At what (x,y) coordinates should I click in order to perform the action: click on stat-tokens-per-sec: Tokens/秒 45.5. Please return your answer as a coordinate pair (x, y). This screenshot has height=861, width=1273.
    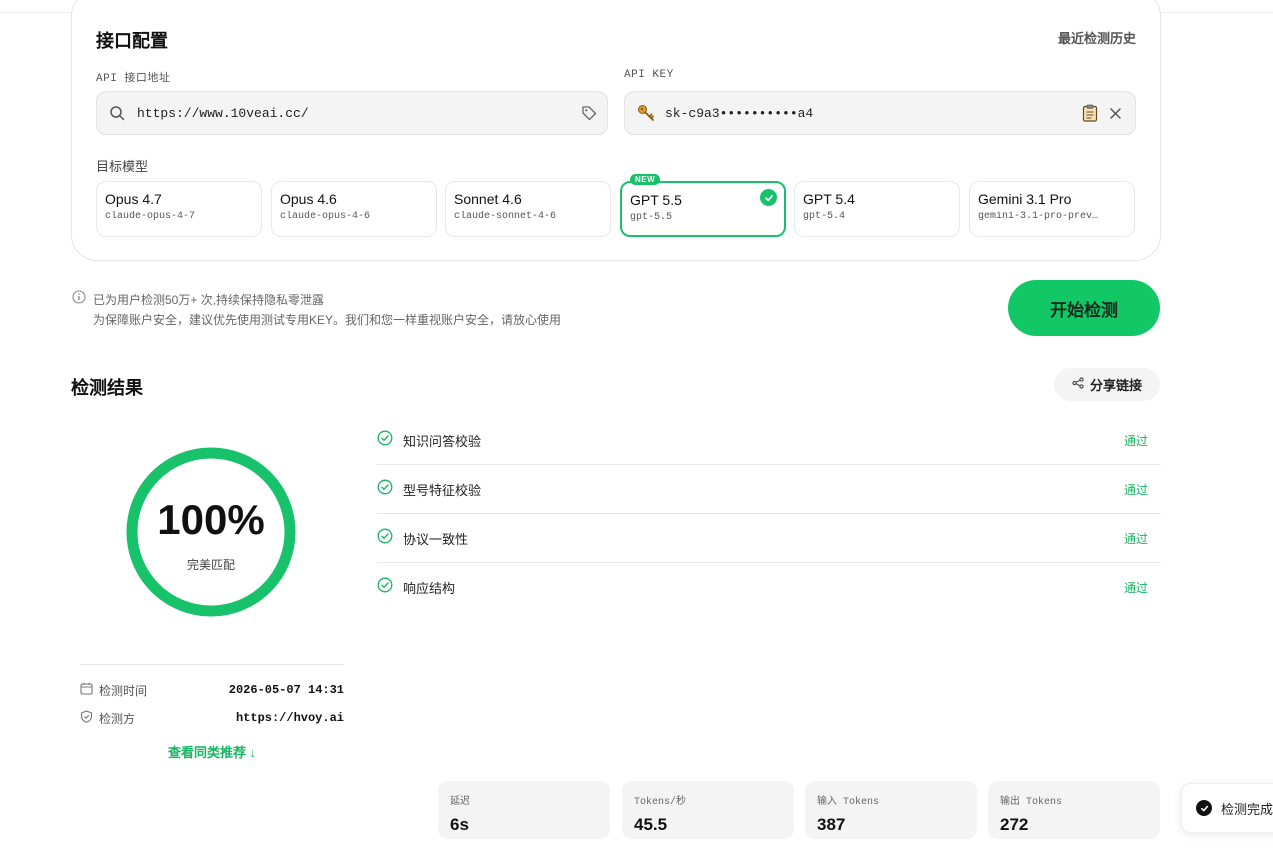
    Looking at the image, I should click on (708, 810).